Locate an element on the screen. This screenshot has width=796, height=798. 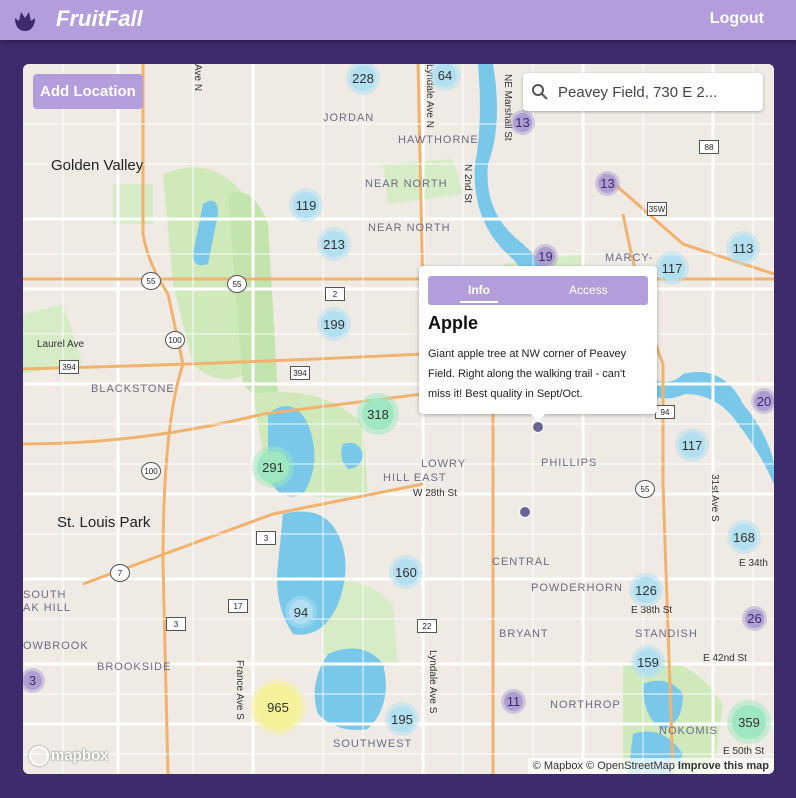
cluster-marker: 359 is located at coordinates (749, 722).